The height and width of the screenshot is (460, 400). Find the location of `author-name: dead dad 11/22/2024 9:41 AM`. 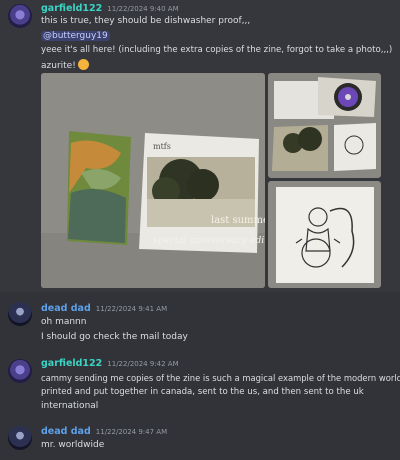

author-name: dead dad 11/22/2024 9:41 AM is located at coordinates (104, 308).